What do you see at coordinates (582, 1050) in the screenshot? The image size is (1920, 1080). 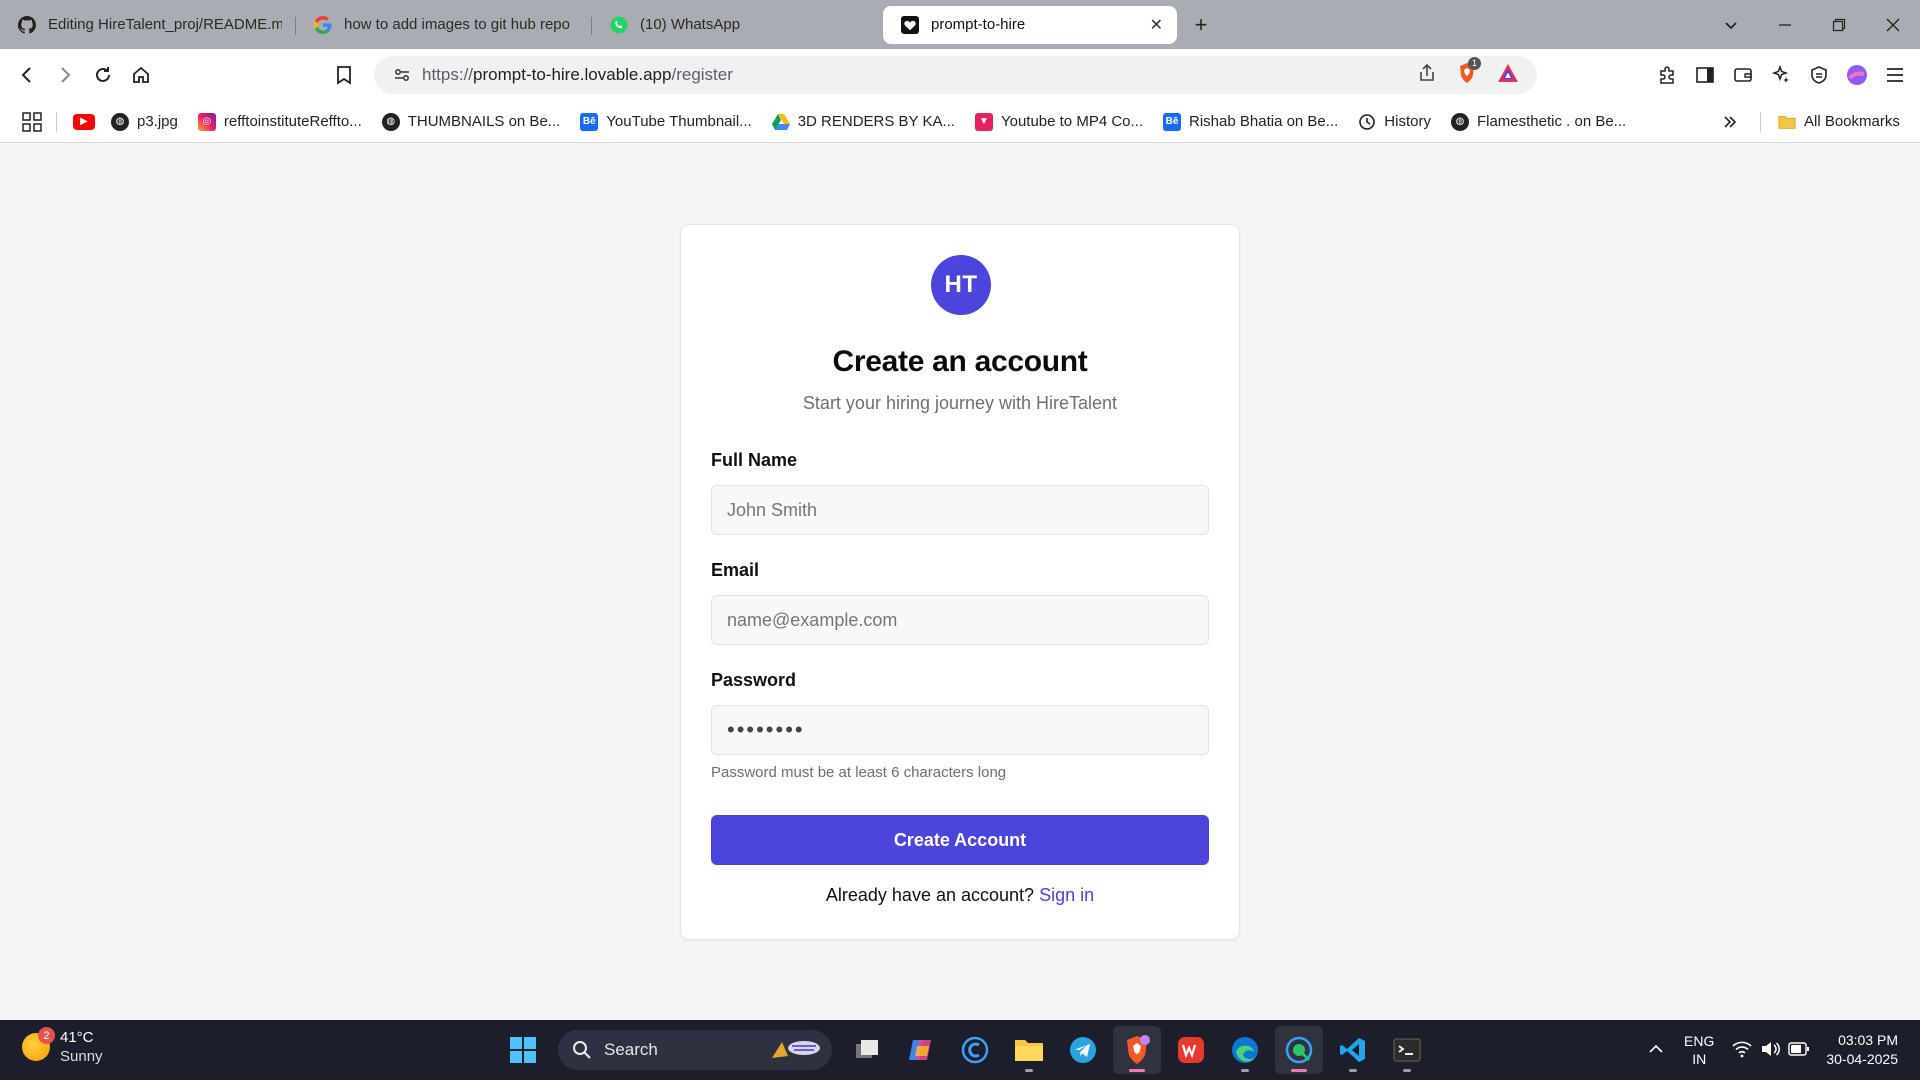 I see `search-icon` at bounding box center [582, 1050].